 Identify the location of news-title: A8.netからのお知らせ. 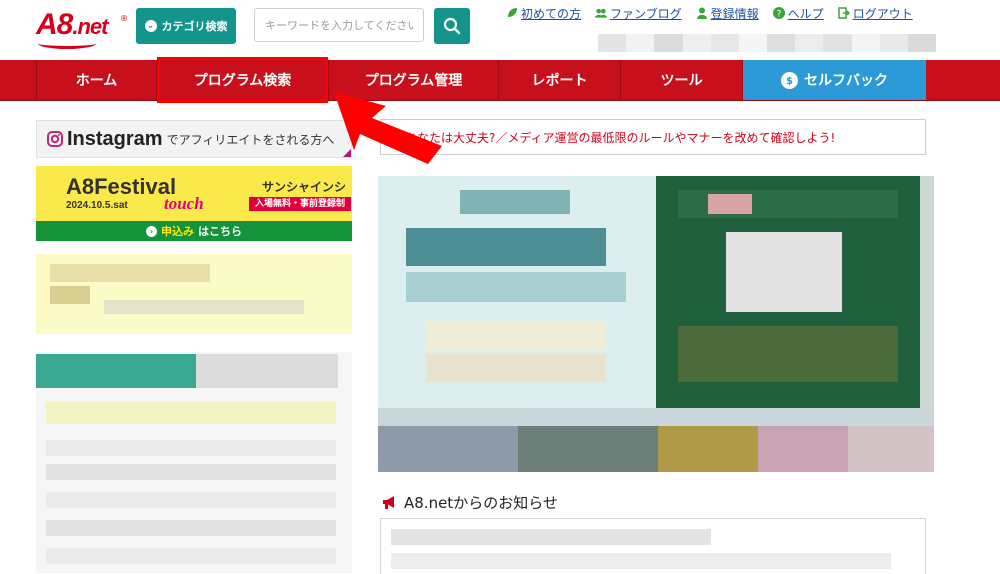
(481, 503).